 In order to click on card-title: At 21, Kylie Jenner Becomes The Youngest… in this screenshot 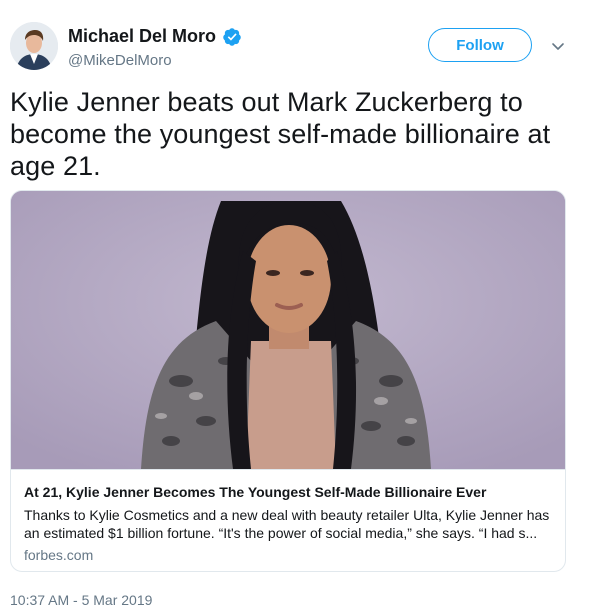, I will do `click(255, 492)`.